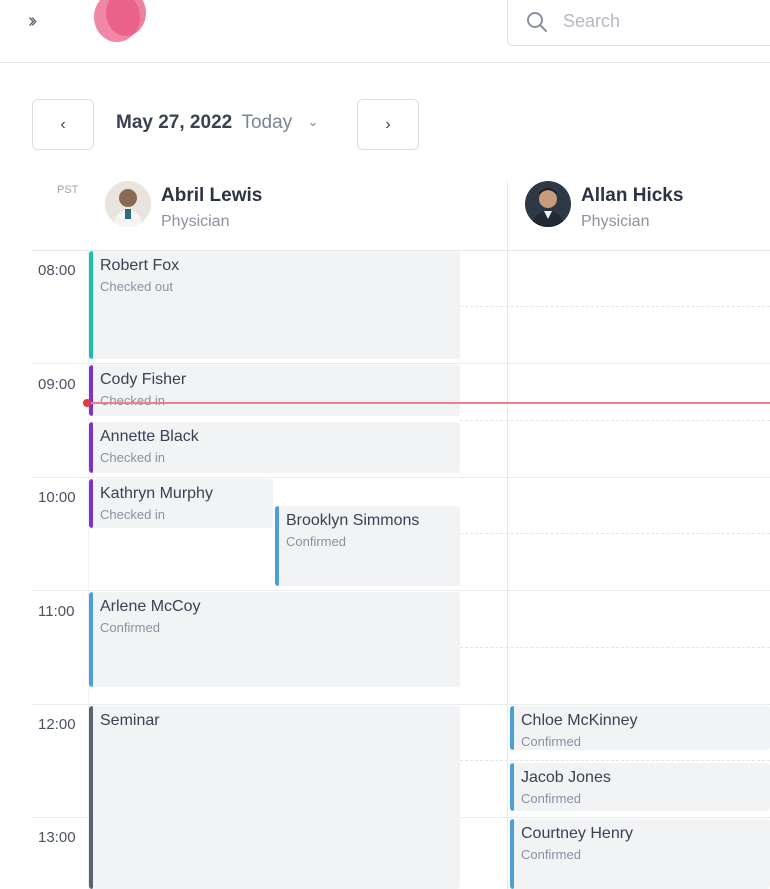 This screenshot has height=889, width=770. What do you see at coordinates (40, 21) in the screenshot?
I see `double-chevron-right-icon: ››` at bounding box center [40, 21].